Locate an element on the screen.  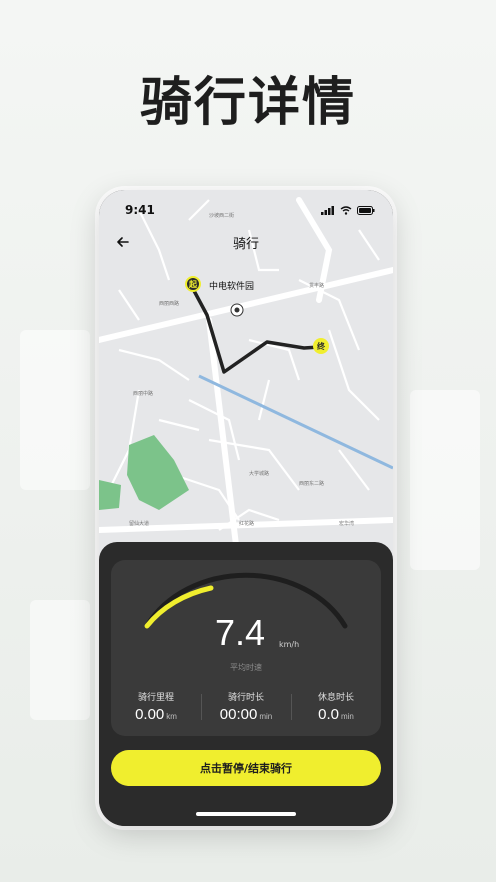
stat-label: 骑行里程 is located at coordinates (155, 698).